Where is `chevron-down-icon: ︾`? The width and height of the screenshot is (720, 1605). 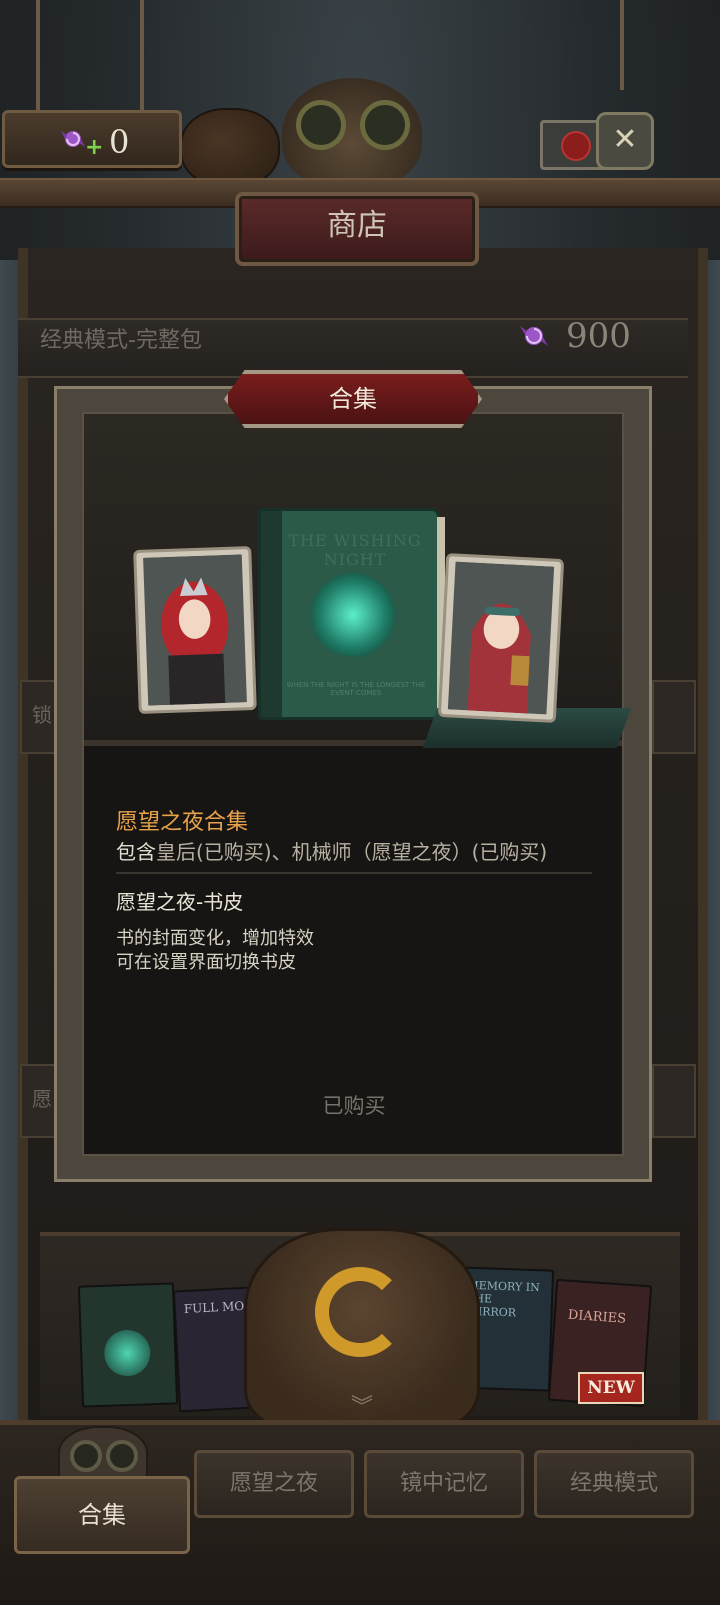
chevron-down-icon: ︾ is located at coordinates (362, 1407).